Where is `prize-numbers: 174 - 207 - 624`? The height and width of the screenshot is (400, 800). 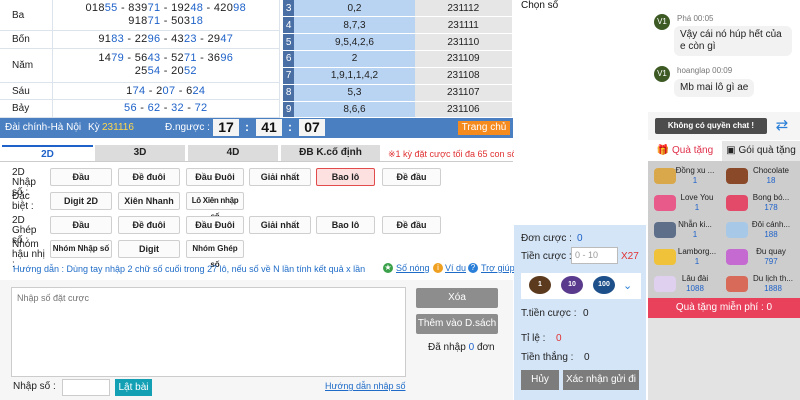 prize-numbers: 174 - 207 - 624 is located at coordinates (166, 91).